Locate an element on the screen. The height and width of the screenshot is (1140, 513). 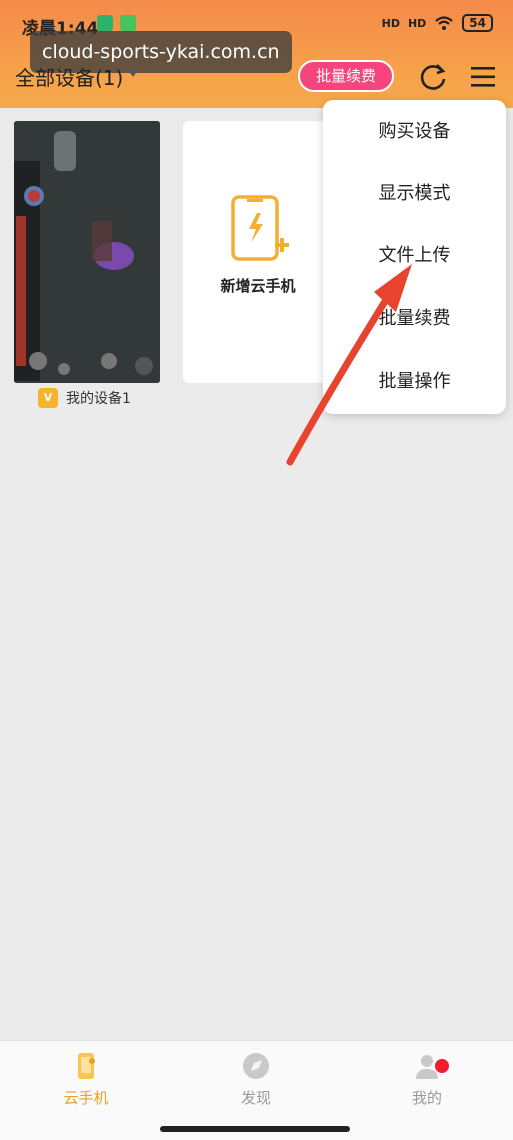
add-cloud-phone-card: 新增云手机 is located at coordinates (258, 252).